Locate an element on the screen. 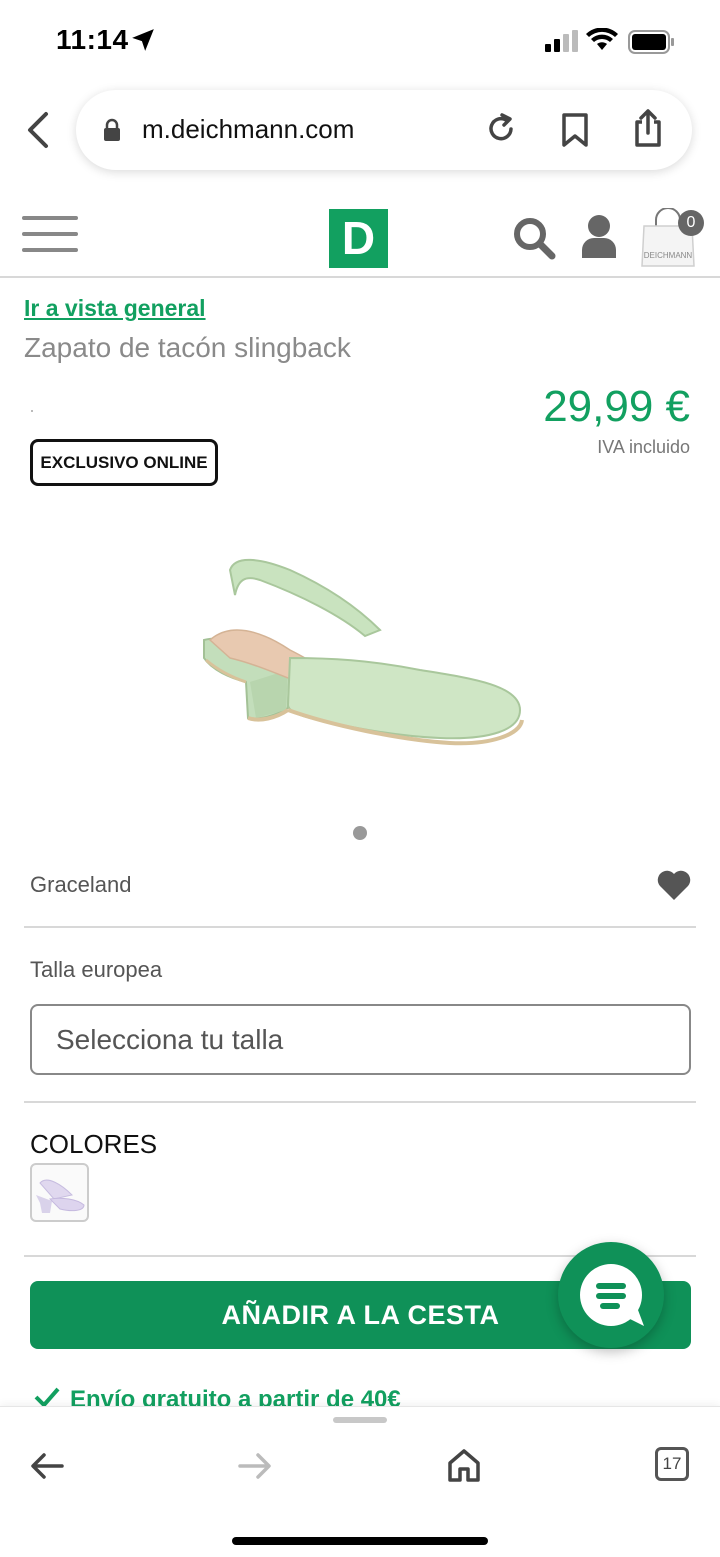 The width and height of the screenshot is (720, 1557). check-icon is located at coordinates (47, 1396).